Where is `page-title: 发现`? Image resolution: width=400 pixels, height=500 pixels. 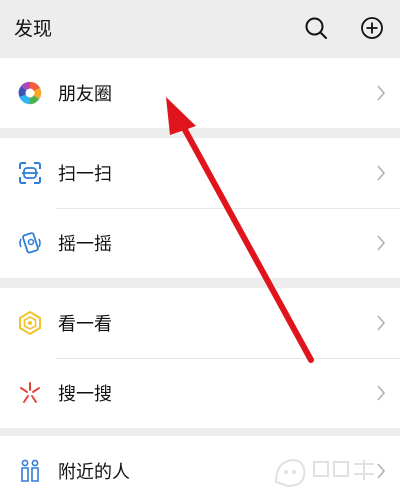 page-title: 发现 is located at coordinates (33, 29).